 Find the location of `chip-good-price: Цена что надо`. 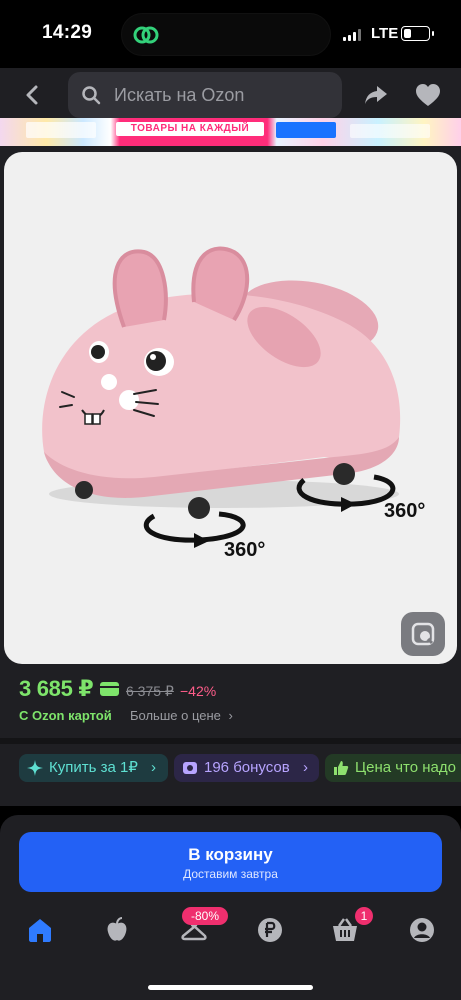

chip-good-price: Цена что надо is located at coordinates (393, 768).